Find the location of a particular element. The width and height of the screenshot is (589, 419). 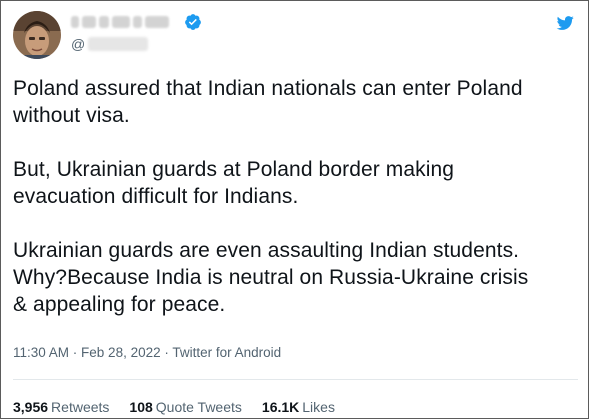

tweet-source: Twitter for Android is located at coordinates (226, 352).